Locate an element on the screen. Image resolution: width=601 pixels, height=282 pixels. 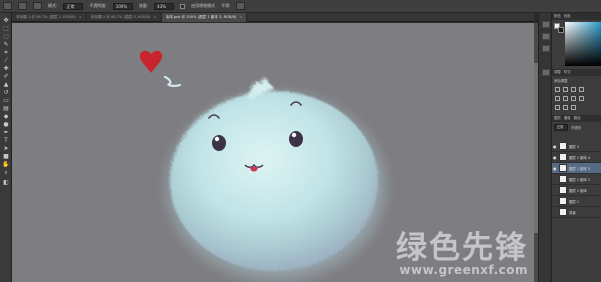
layer-row: 图层 1 is located at coordinates (576, 201).